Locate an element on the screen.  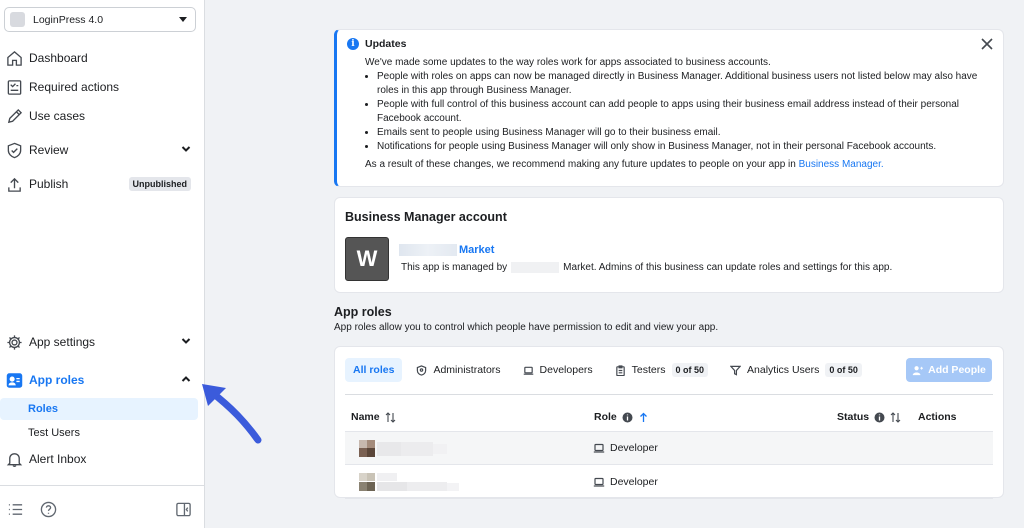
divider is located at coordinates (669, 394).